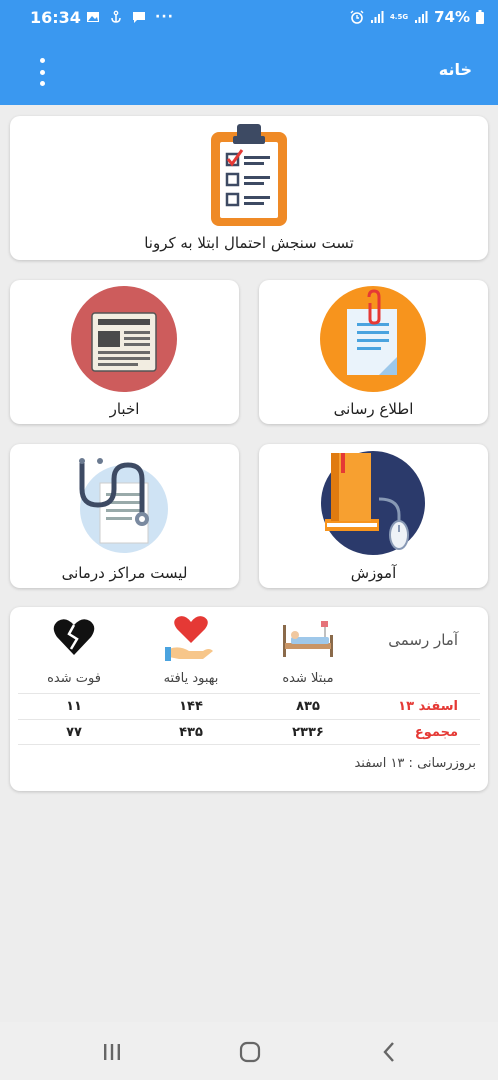 The image size is (498, 1080). I want to click on newspaper-icon, so click(124, 339).